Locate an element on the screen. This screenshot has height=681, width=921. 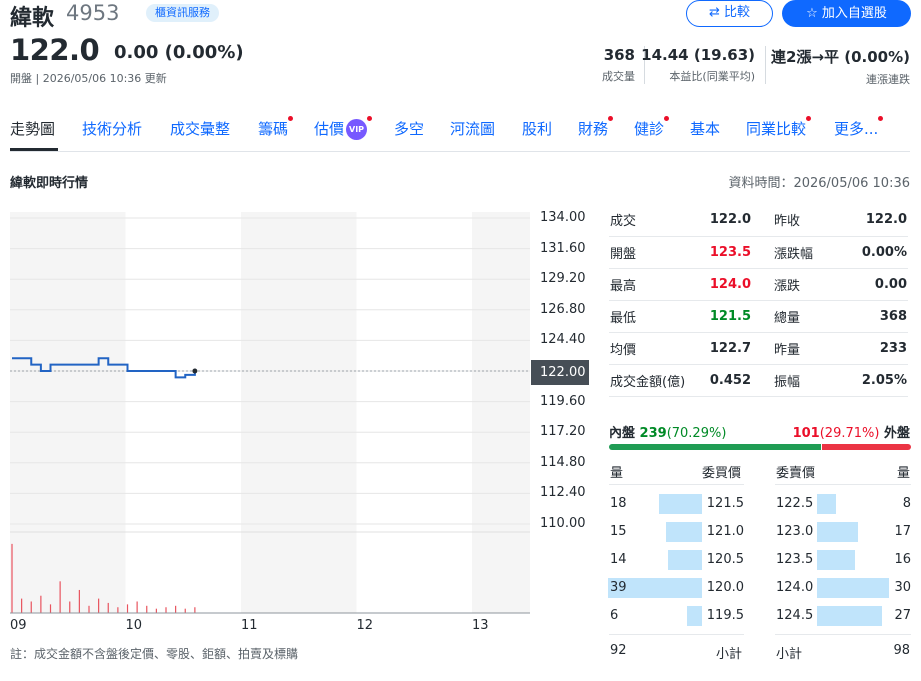
ask-qty: 30 is located at coordinates (902, 587).